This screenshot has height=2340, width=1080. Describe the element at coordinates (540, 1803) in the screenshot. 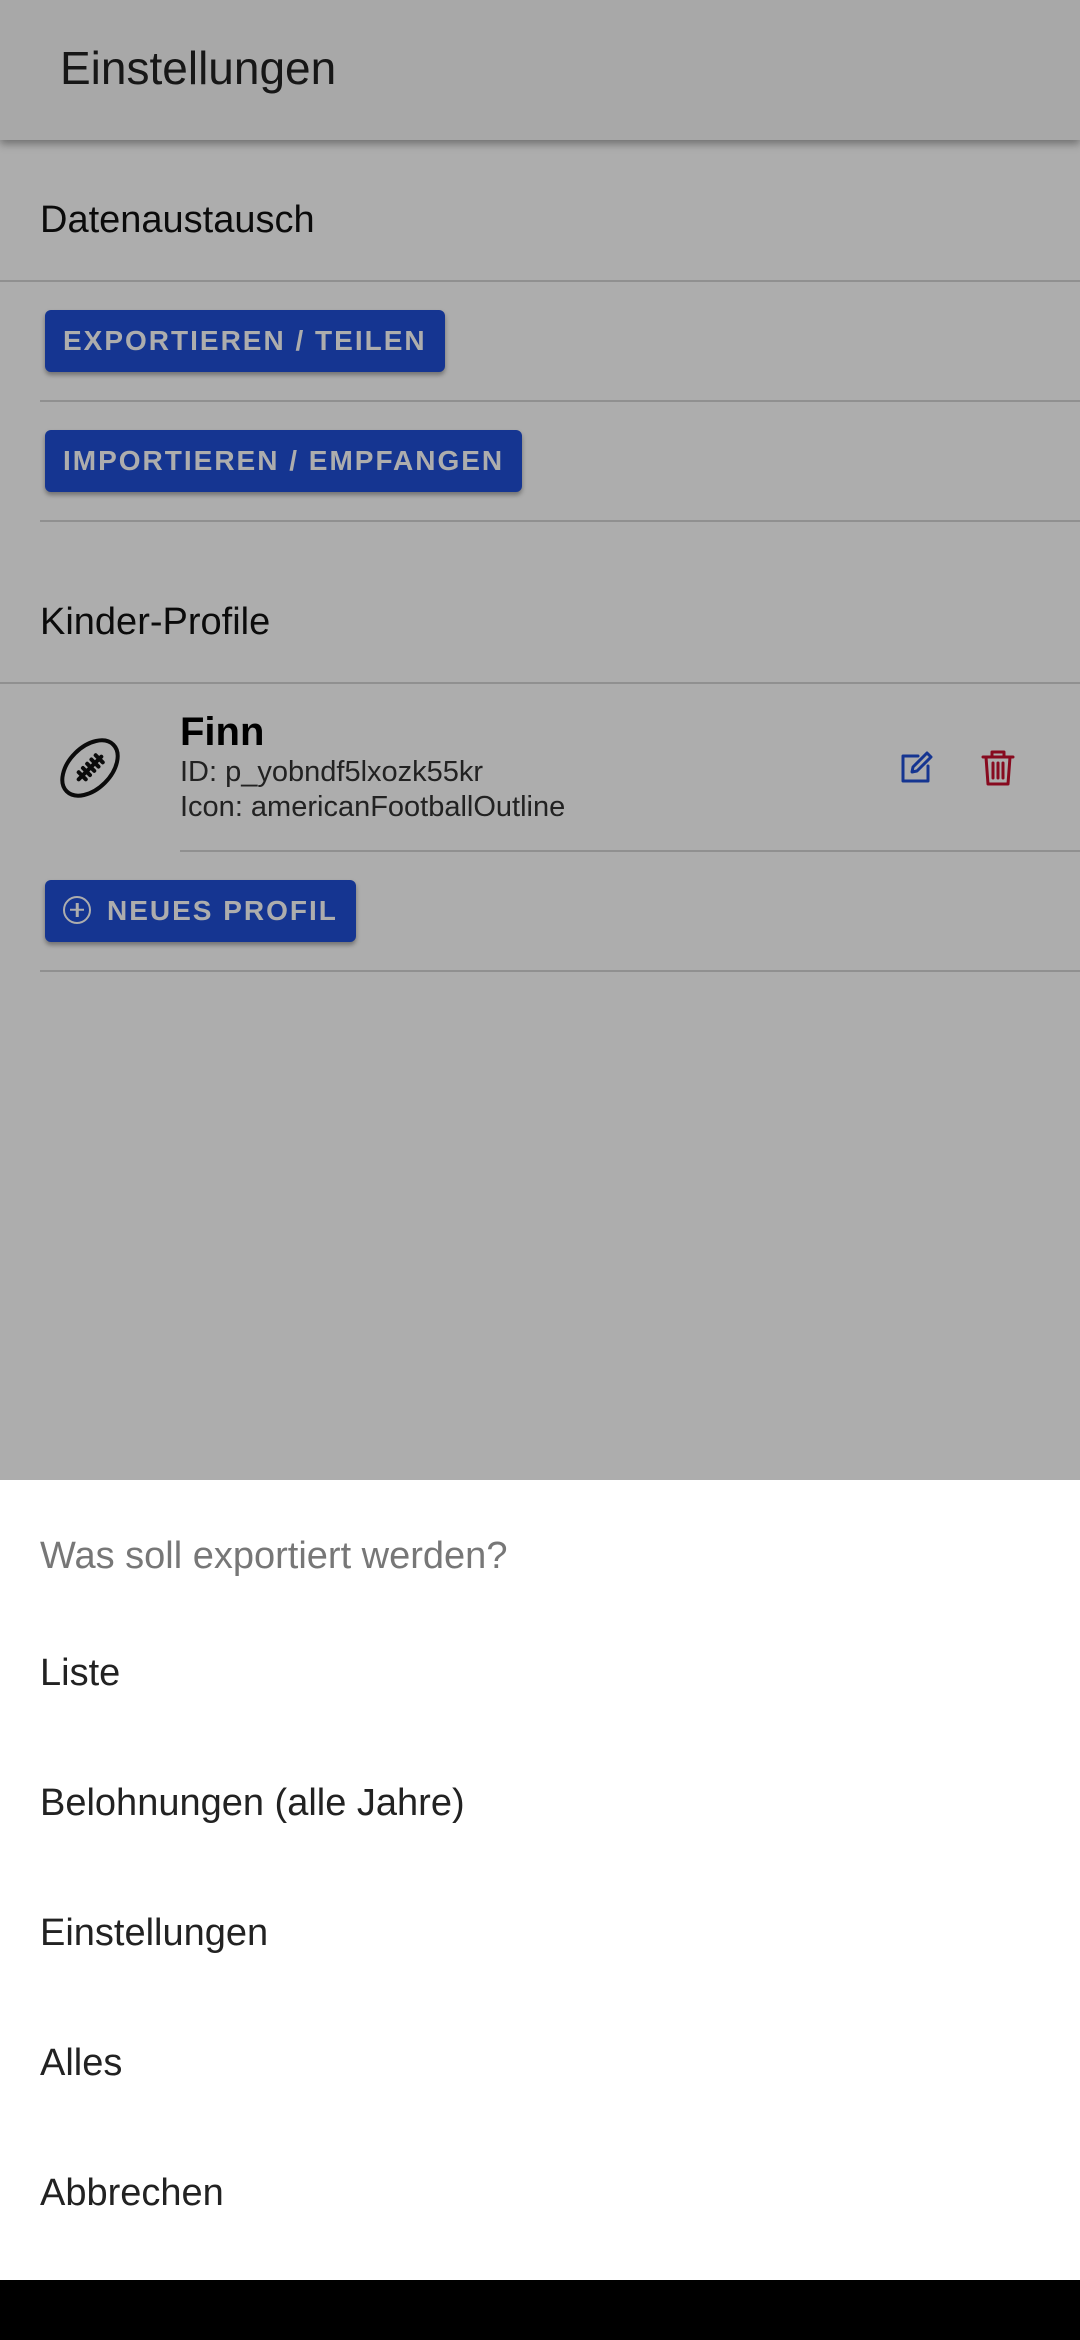

I see `action-option-rewards-all-years: Belohnungen (alle Jahre)` at that location.